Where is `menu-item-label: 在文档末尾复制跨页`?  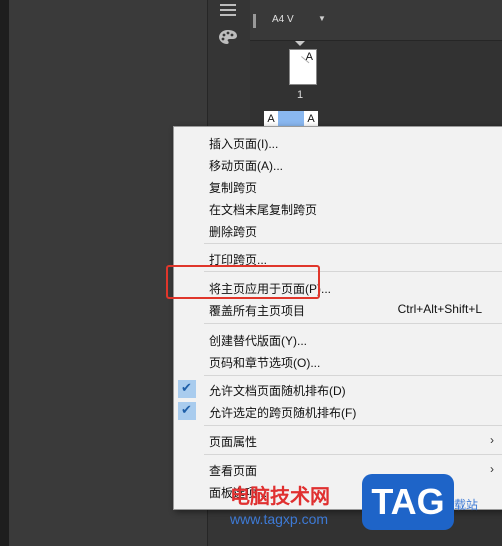
menu-item-label: 在文档末尾复制跨页 is located at coordinates (263, 210).